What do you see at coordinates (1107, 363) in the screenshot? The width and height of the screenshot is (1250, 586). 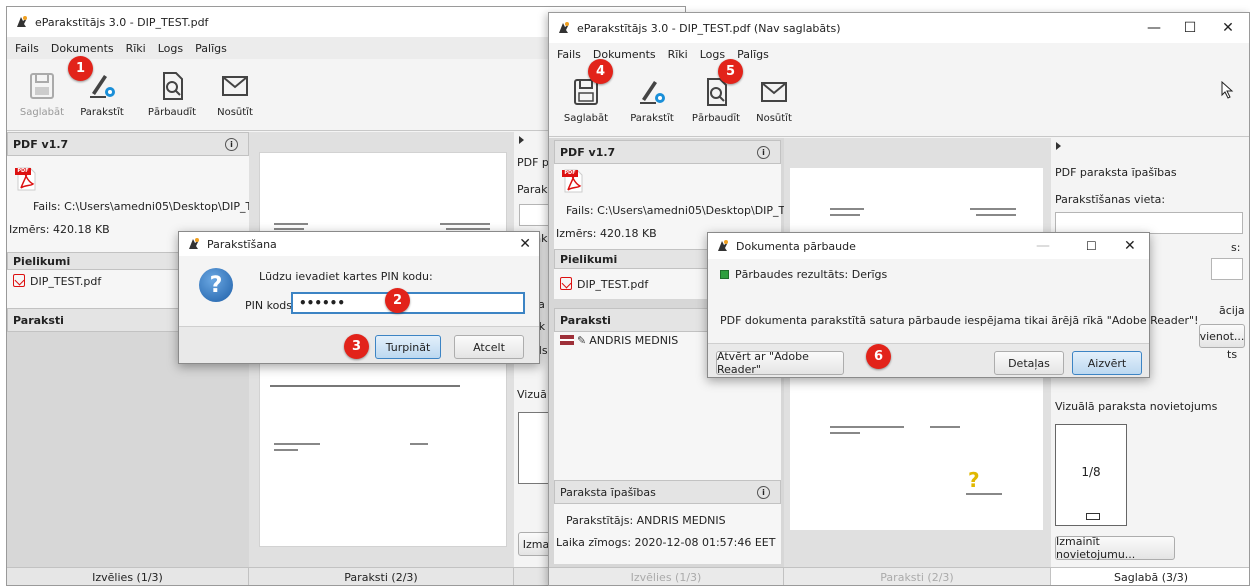 I see `close-button: Aizvērt` at bounding box center [1107, 363].